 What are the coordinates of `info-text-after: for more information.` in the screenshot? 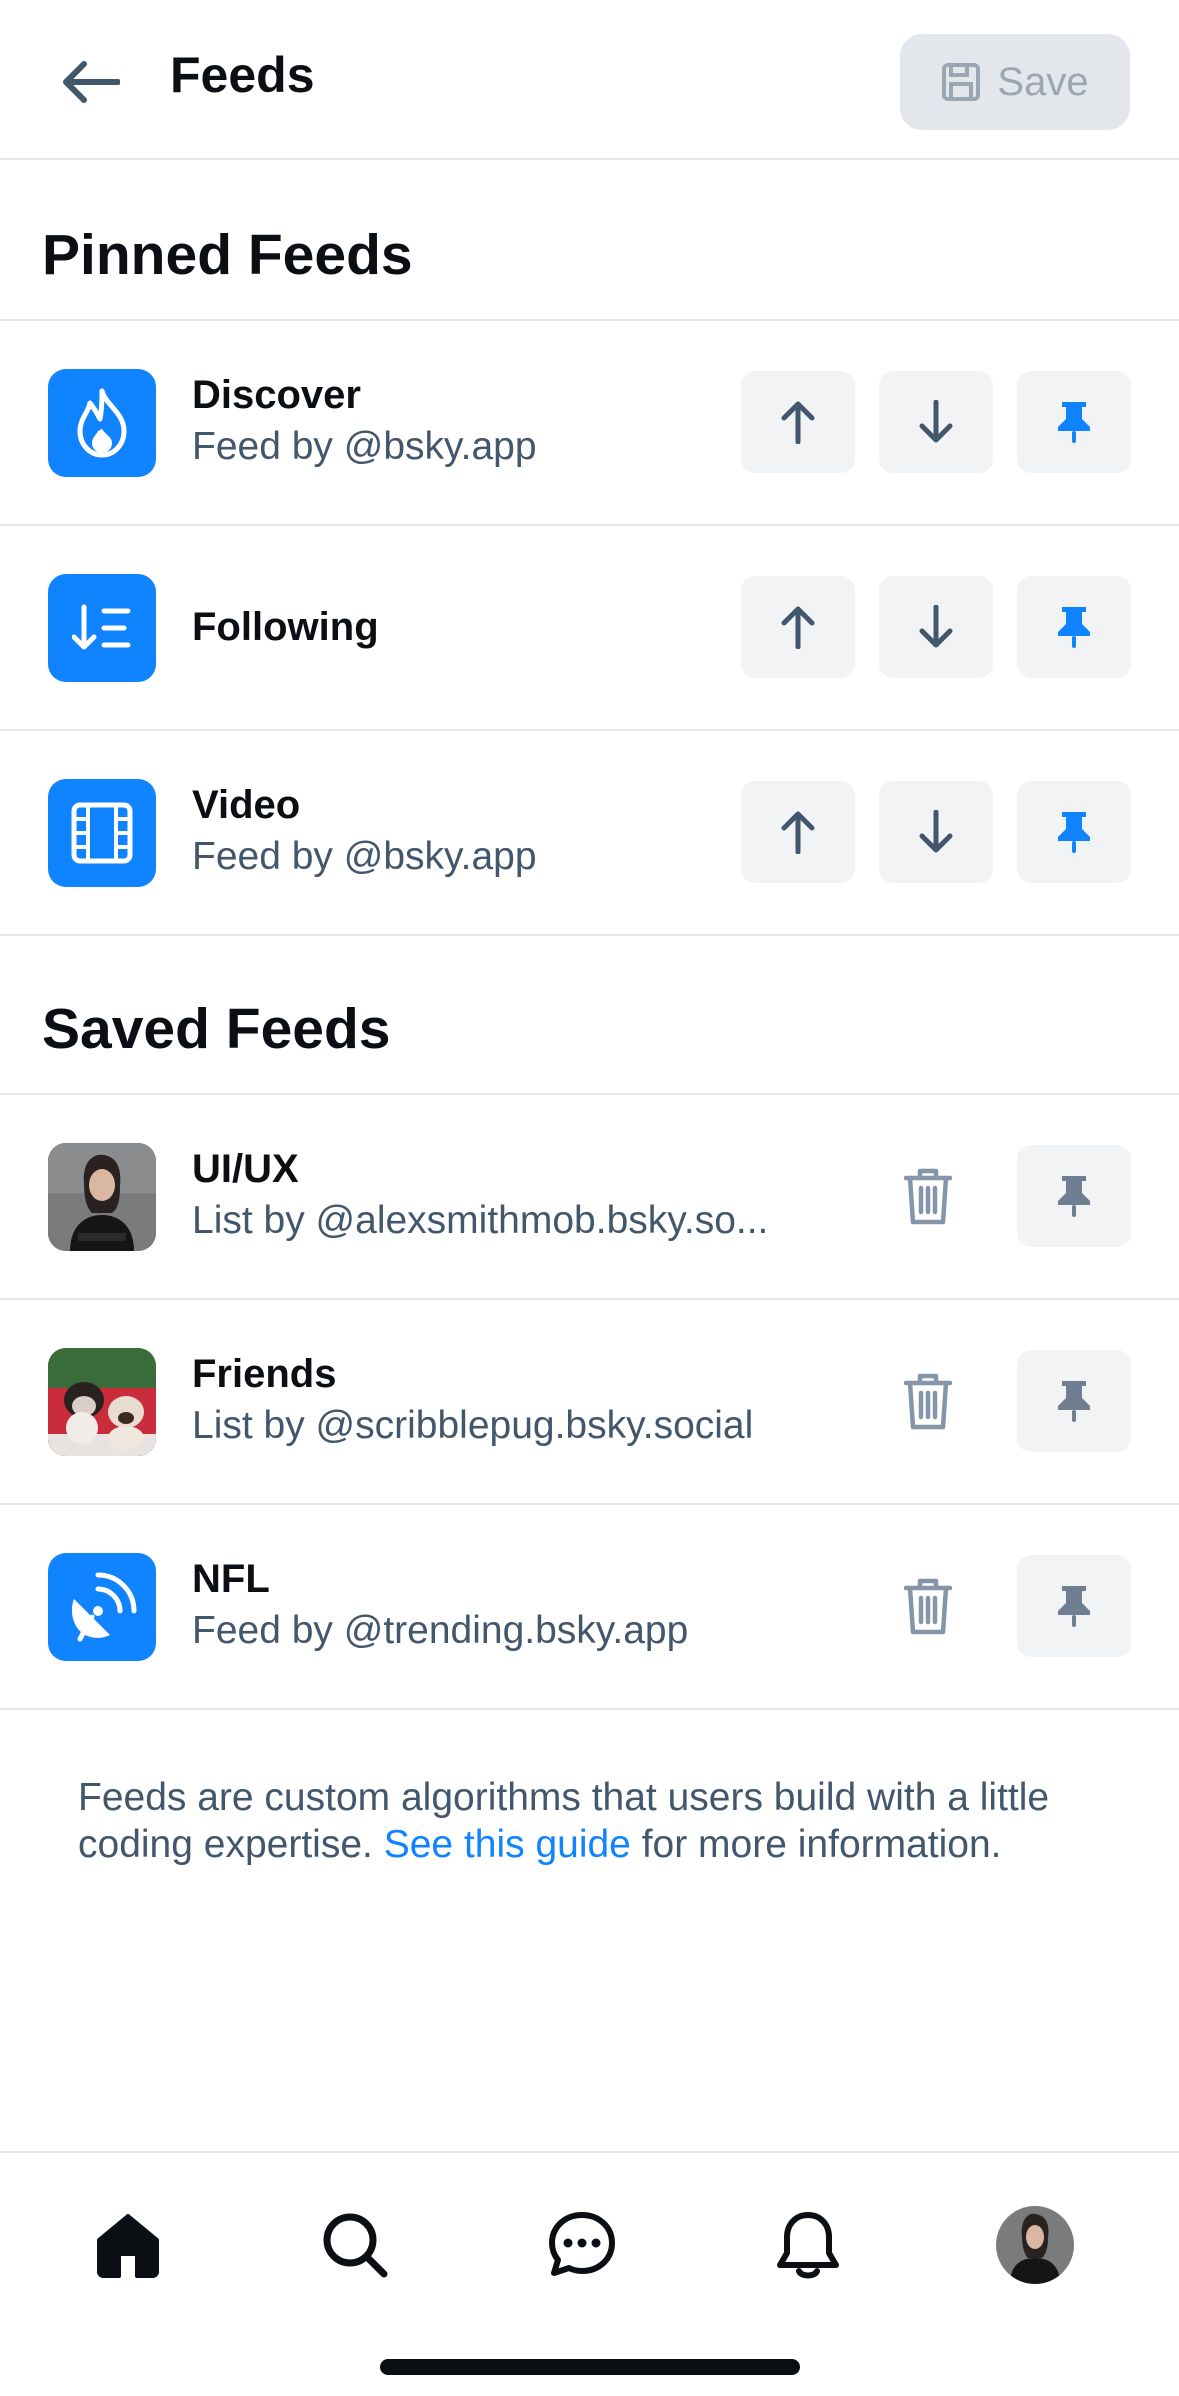 It's located at (816, 1844).